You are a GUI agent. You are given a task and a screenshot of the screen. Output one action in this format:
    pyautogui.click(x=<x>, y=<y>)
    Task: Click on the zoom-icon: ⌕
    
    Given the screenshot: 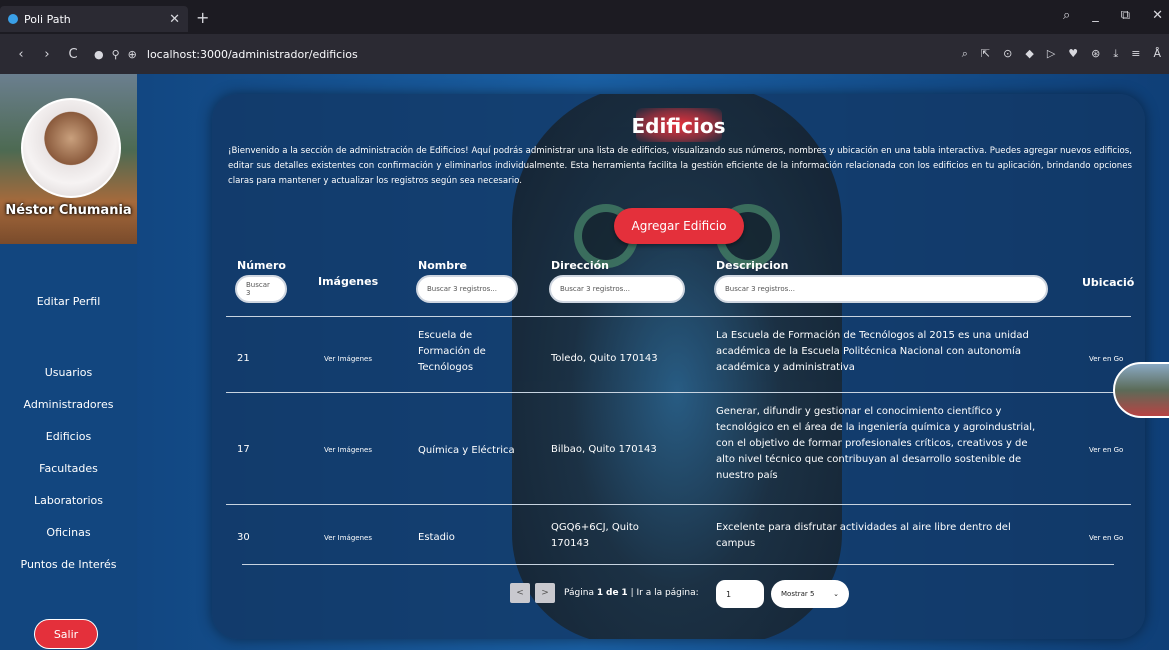 What is the action you would take?
    pyautogui.click(x=965, y=54)
    